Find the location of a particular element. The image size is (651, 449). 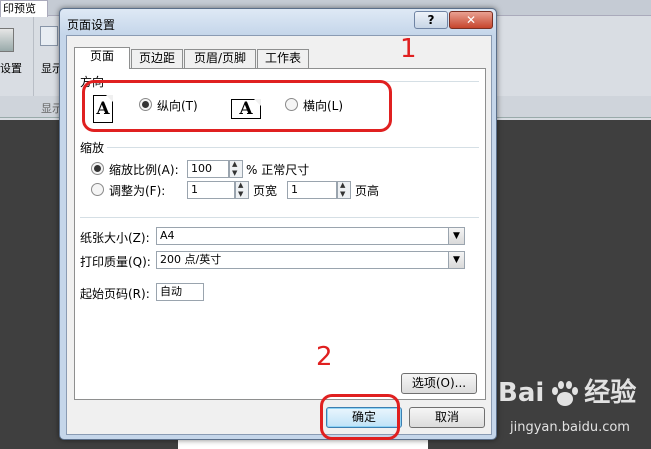

printer-icon is located at coordinates (7, 40).